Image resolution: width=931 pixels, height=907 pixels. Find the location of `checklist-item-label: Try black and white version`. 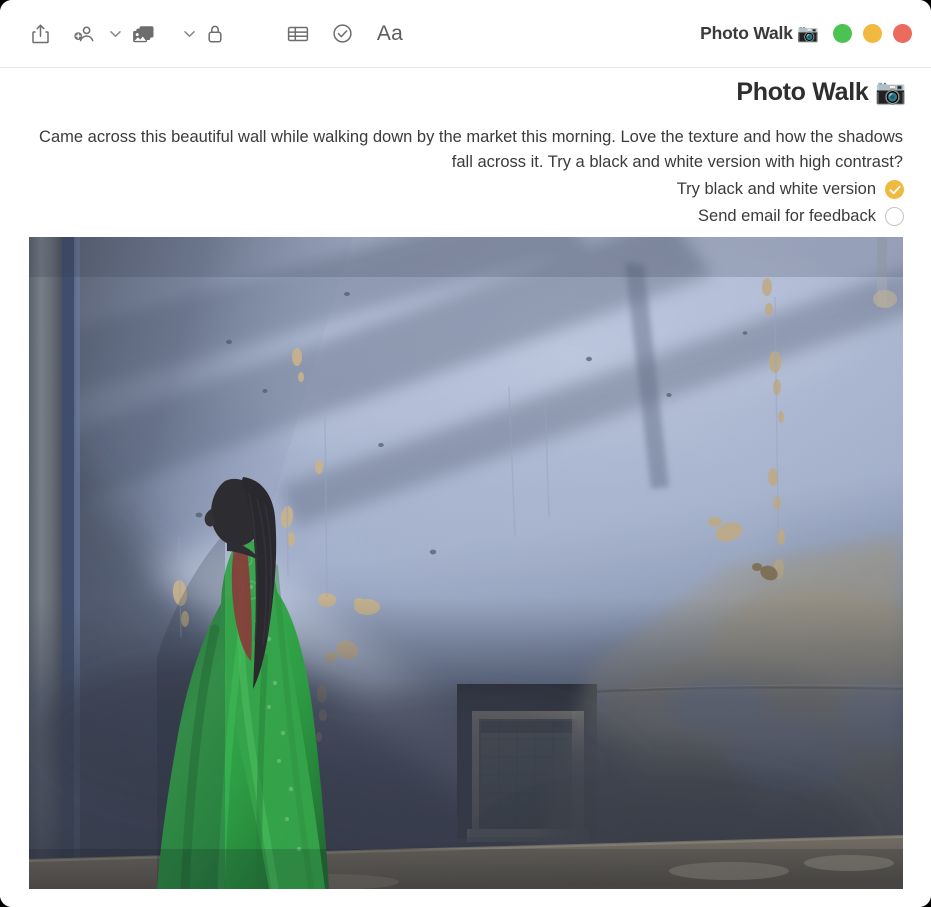

checklist-item-label: Try black and white version is located at coordinates (776, 189).